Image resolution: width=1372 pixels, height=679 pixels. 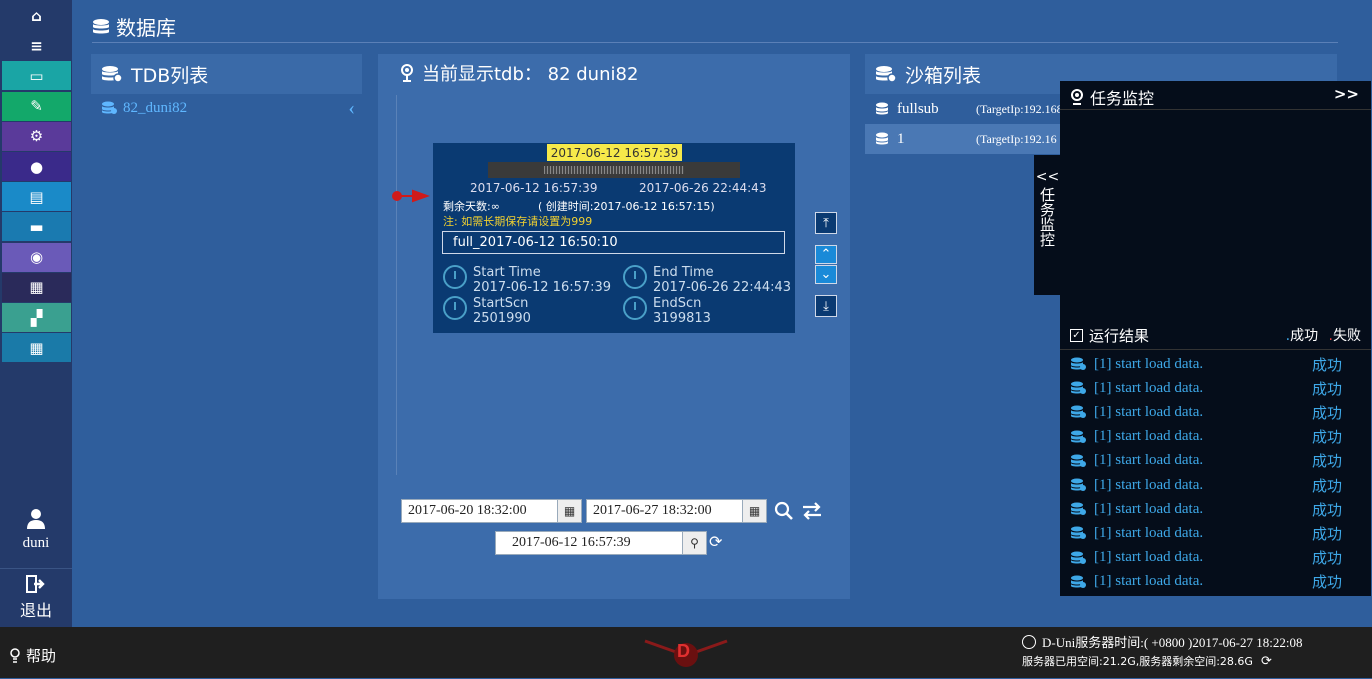 I want to click on database-icon: ≡, so click(x=36, y=45).